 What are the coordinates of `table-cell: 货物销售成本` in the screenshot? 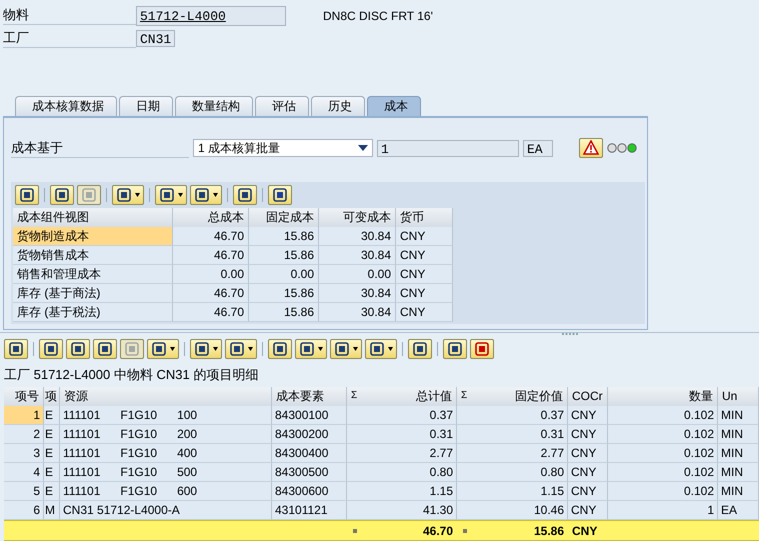 It's located at (93, 255).